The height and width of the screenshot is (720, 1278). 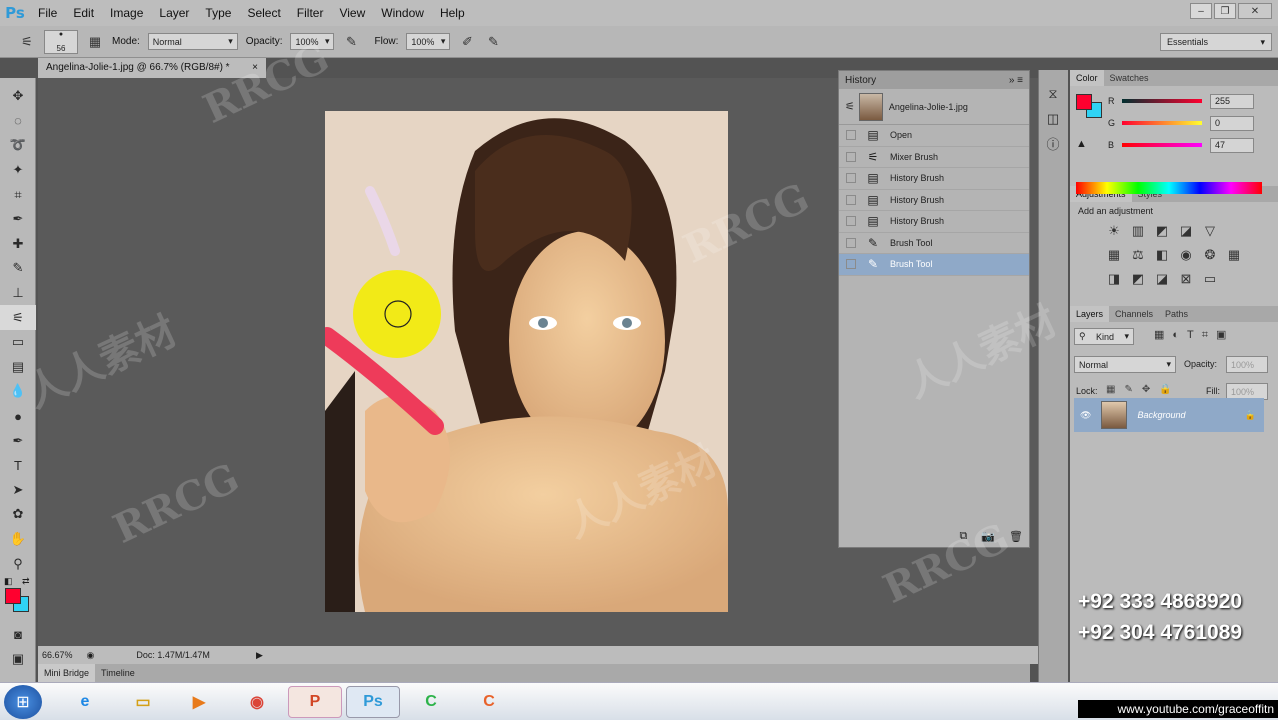 I want to click on internet-explorer-icon: e, so click(x=85, y=702).